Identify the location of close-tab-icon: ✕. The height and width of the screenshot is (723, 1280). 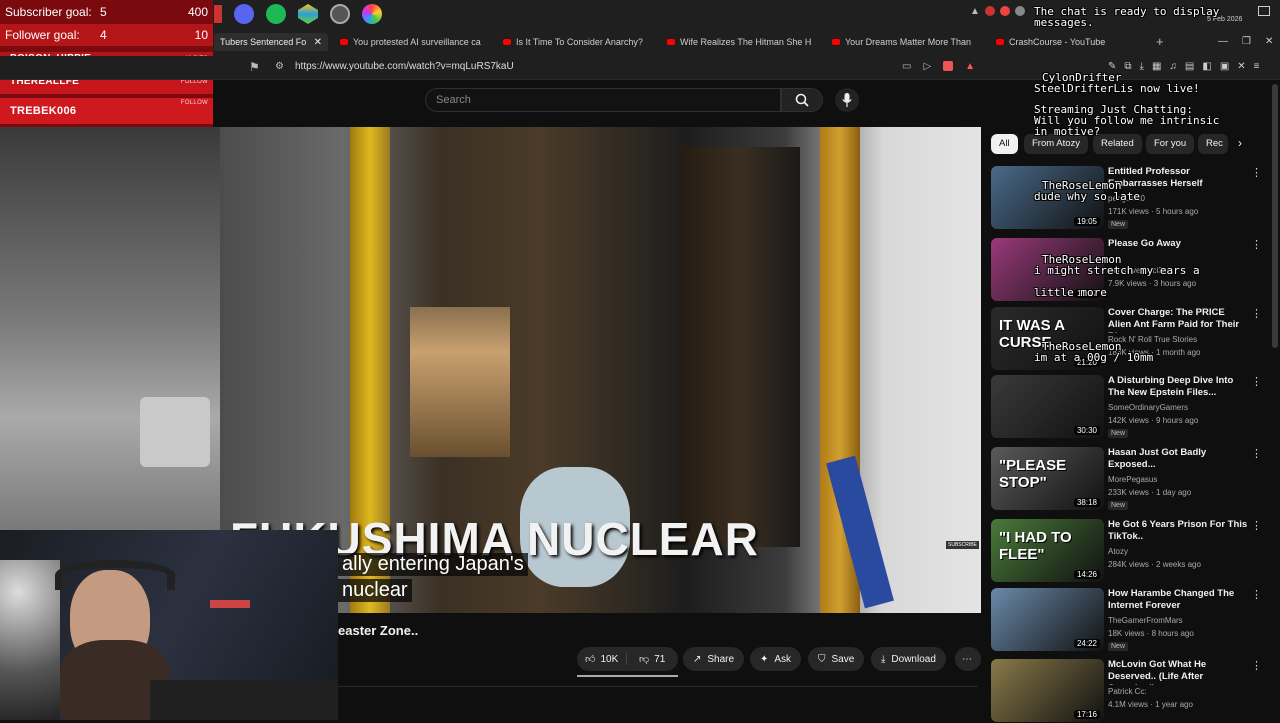
(318, 42).